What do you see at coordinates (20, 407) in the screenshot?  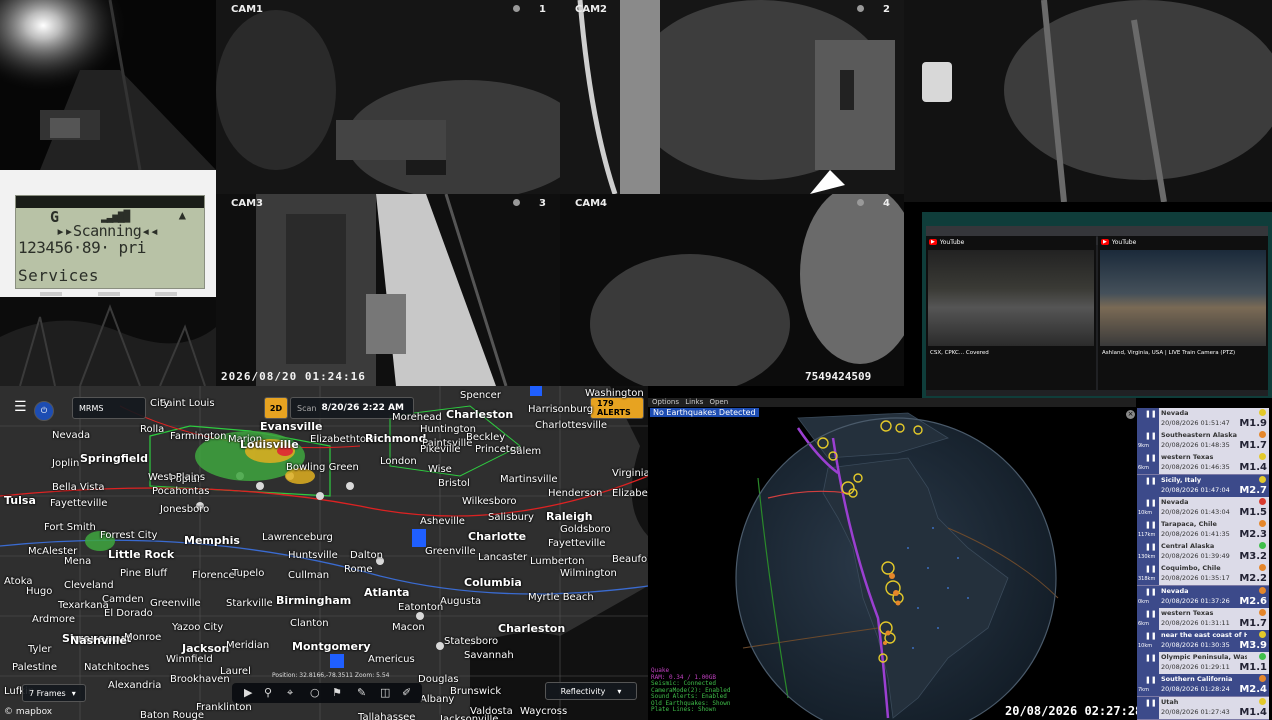 I see `radar-left-menu-icon: ☰` at bounding box center [20, 407].